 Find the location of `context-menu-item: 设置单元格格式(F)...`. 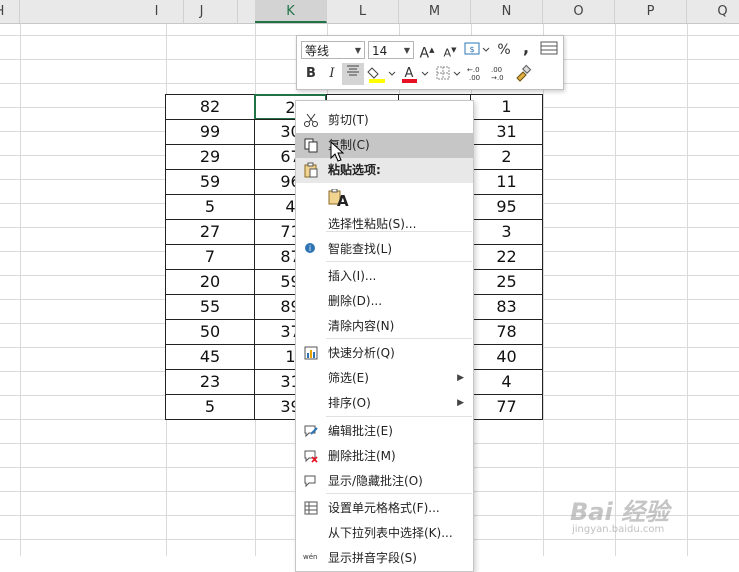

context-menu-item: 设置单元格格式(F)... is located at coordinates (384, 508).